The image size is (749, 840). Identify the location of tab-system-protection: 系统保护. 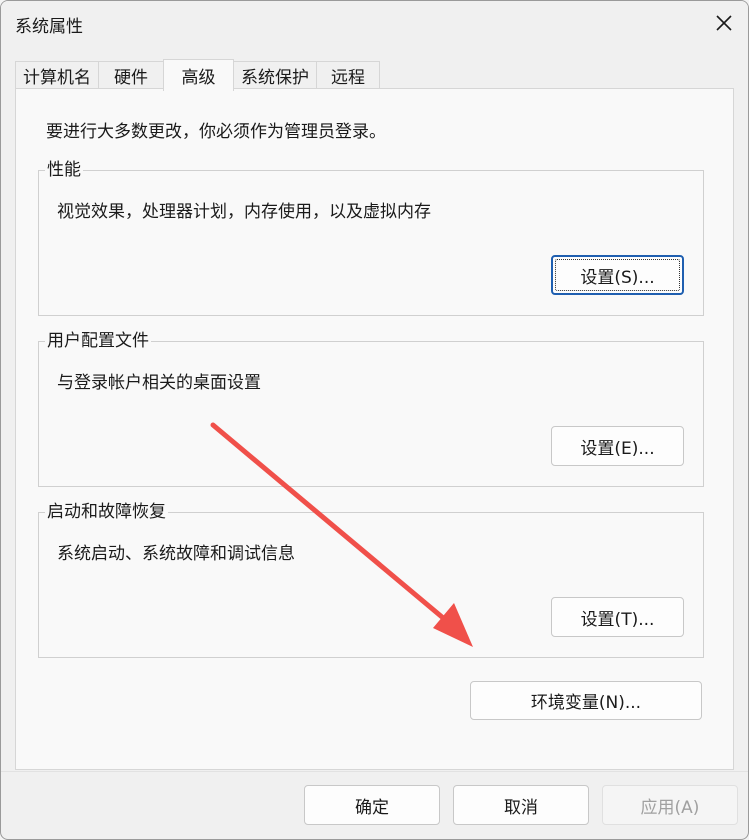
(275, 75).